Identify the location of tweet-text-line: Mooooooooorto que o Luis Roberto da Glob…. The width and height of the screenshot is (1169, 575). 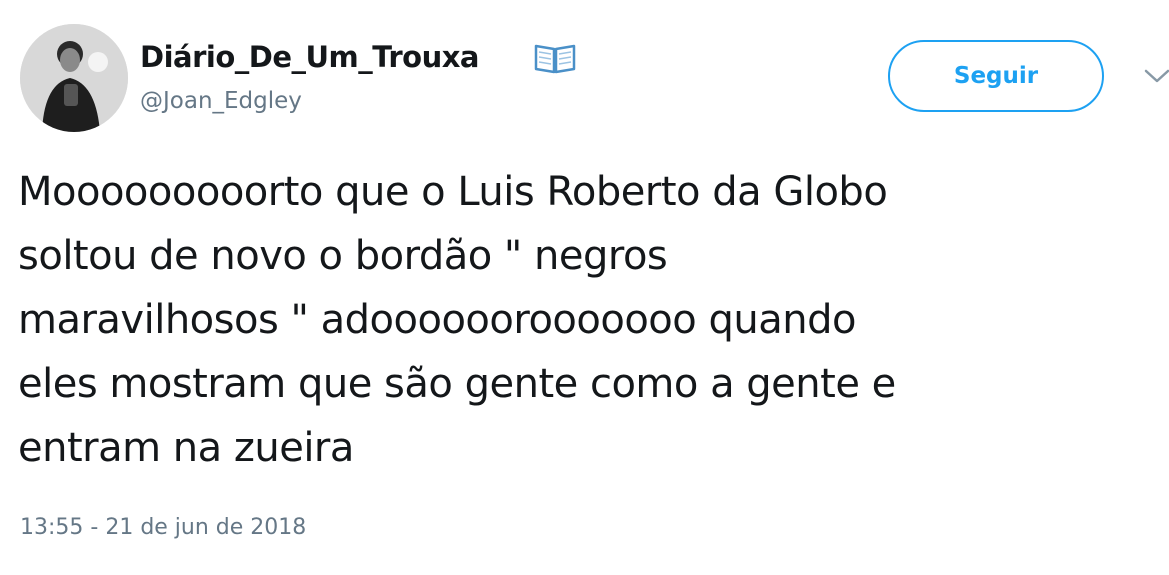
(453, 192).